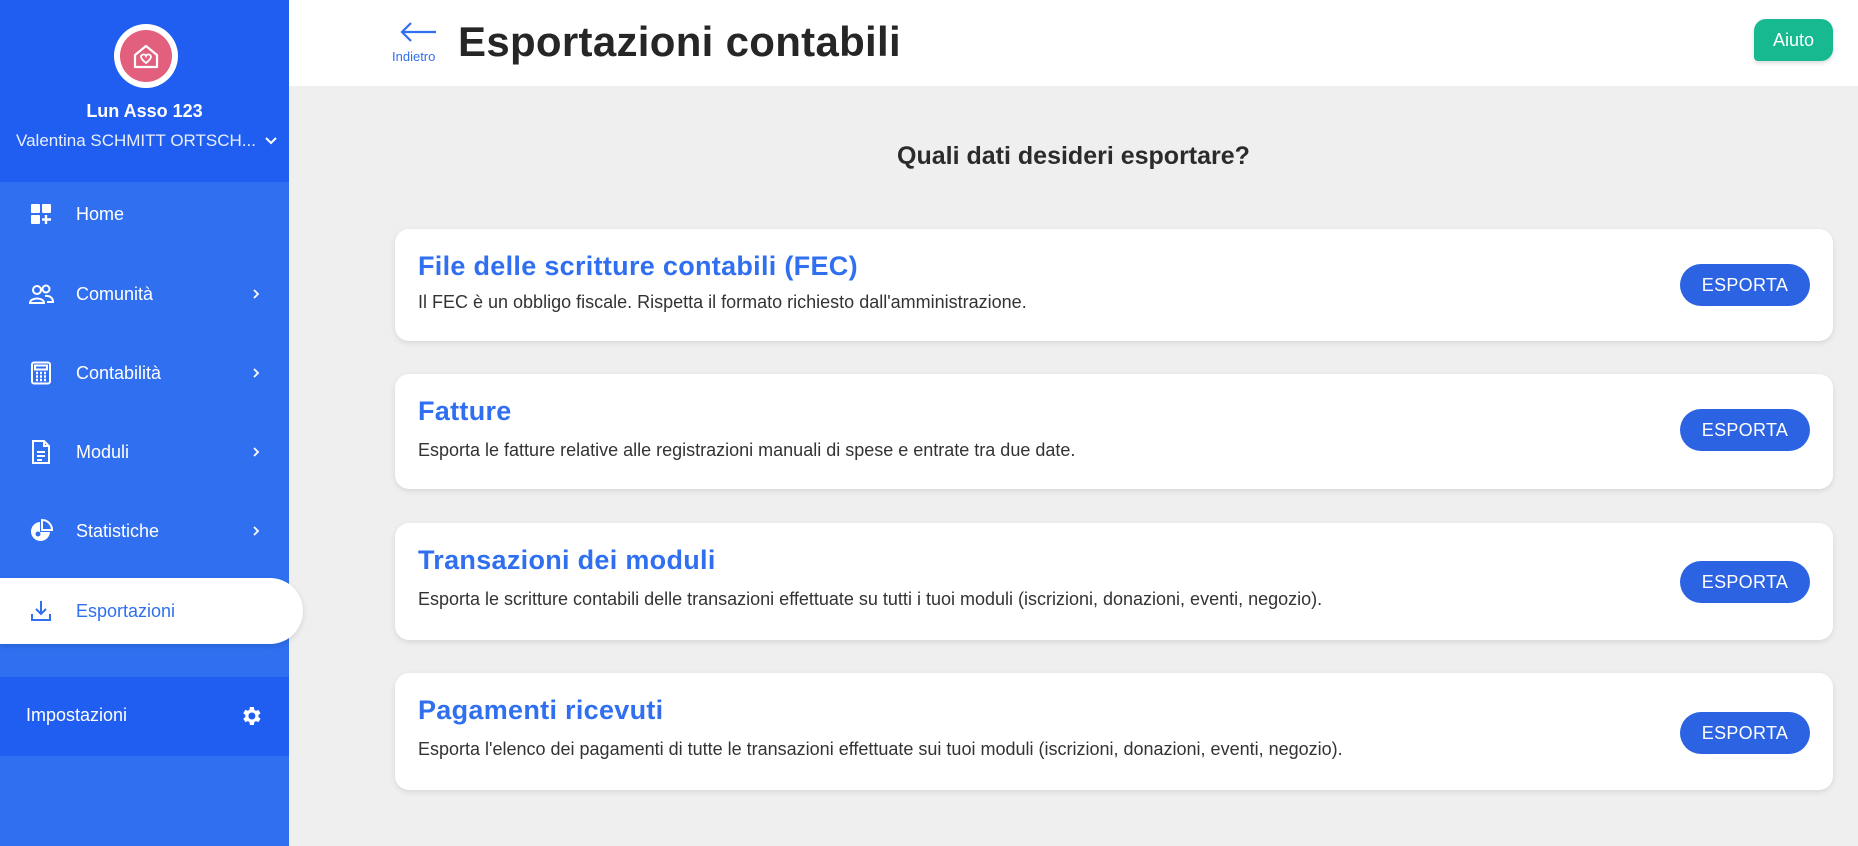 Image resolution: width=1858 pixels, height=846 pixels. Describe the element at coordinates (41, 294) in the screenshot. I see `users-icon` at that location.